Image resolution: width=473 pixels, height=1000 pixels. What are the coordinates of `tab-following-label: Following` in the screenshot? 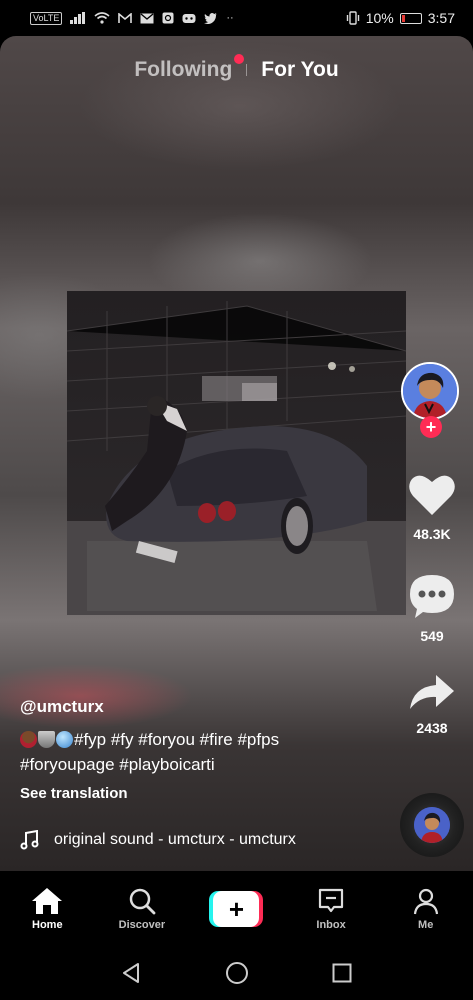 It's located at (183, 69).